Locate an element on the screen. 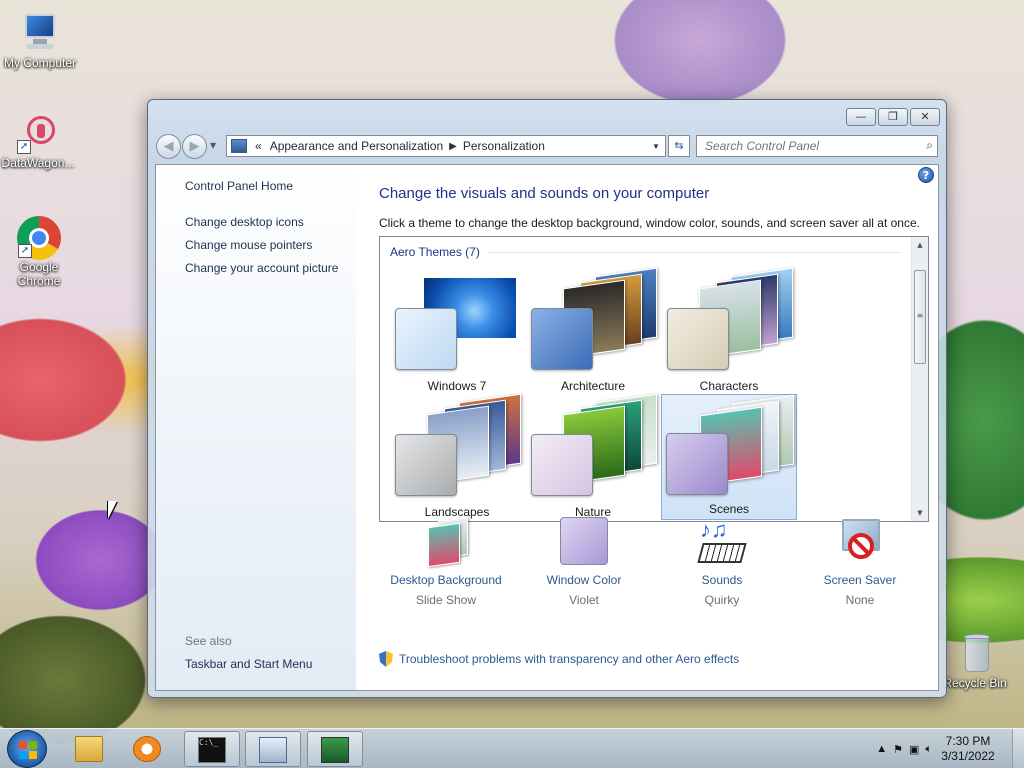 The width and height of the screenshot is (1024, 768). desktop-icon-label: Recycle Bin is located at coordinates (975, 683).